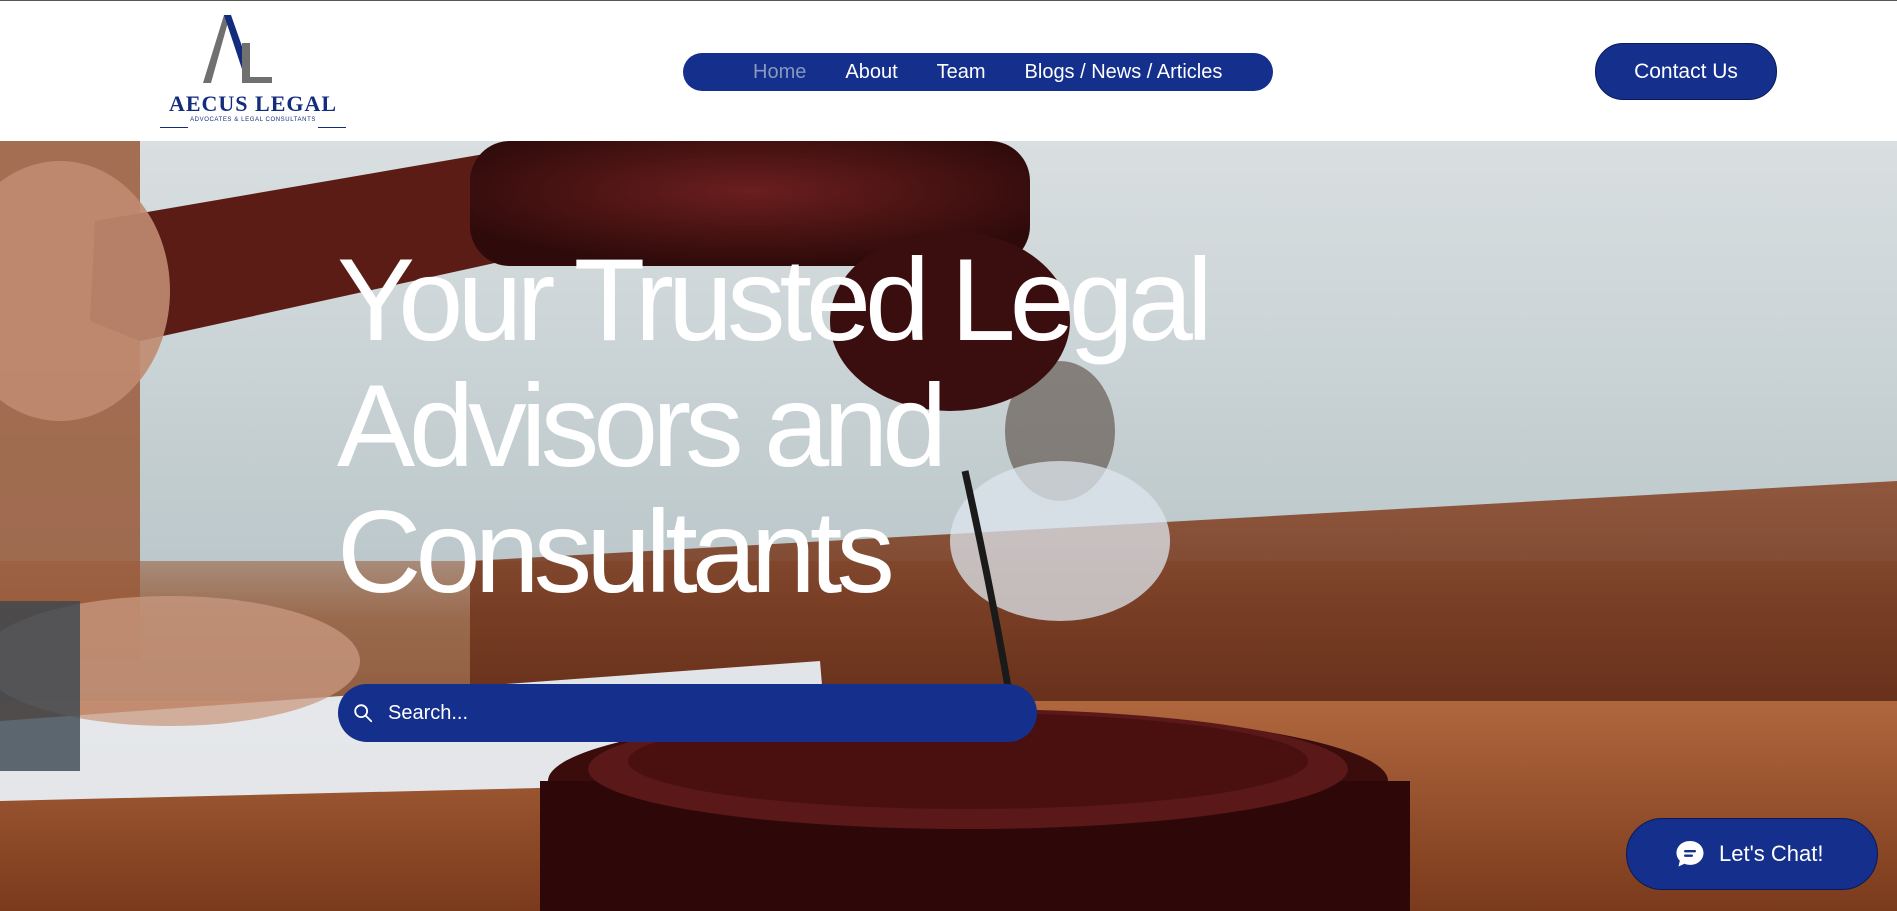 The width and height of the screenshot is (1897, 911). What do you see at coordinates (363, 713) in the screenshot?
I see `search-icon` at bounding box center [363, 713].